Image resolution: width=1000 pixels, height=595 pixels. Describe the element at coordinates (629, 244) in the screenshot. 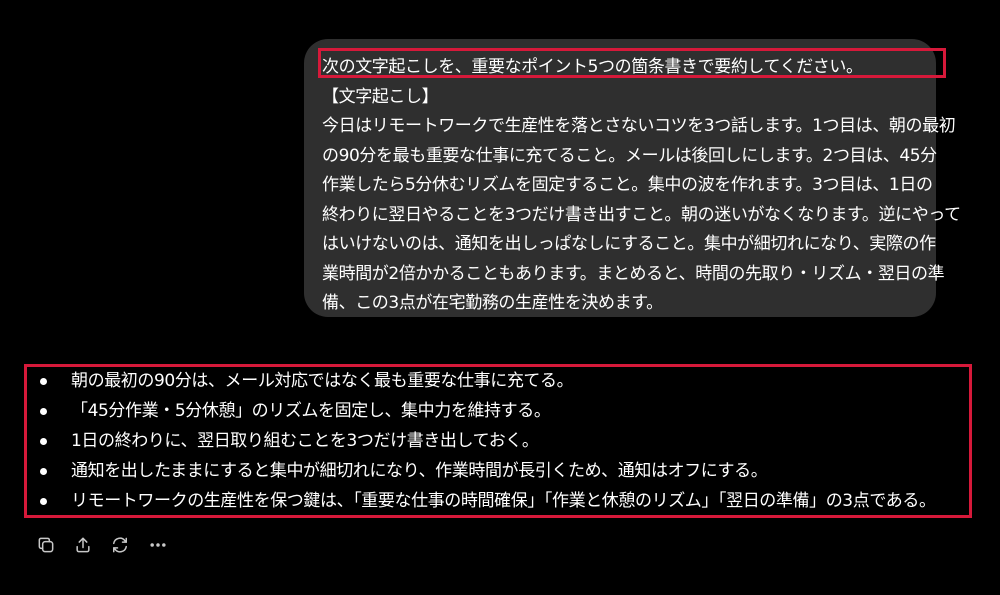

I see `transcript-line: はいけないのは、通知を出しっぱなしにすること。集中が細切れになり、実際の作` at that location.